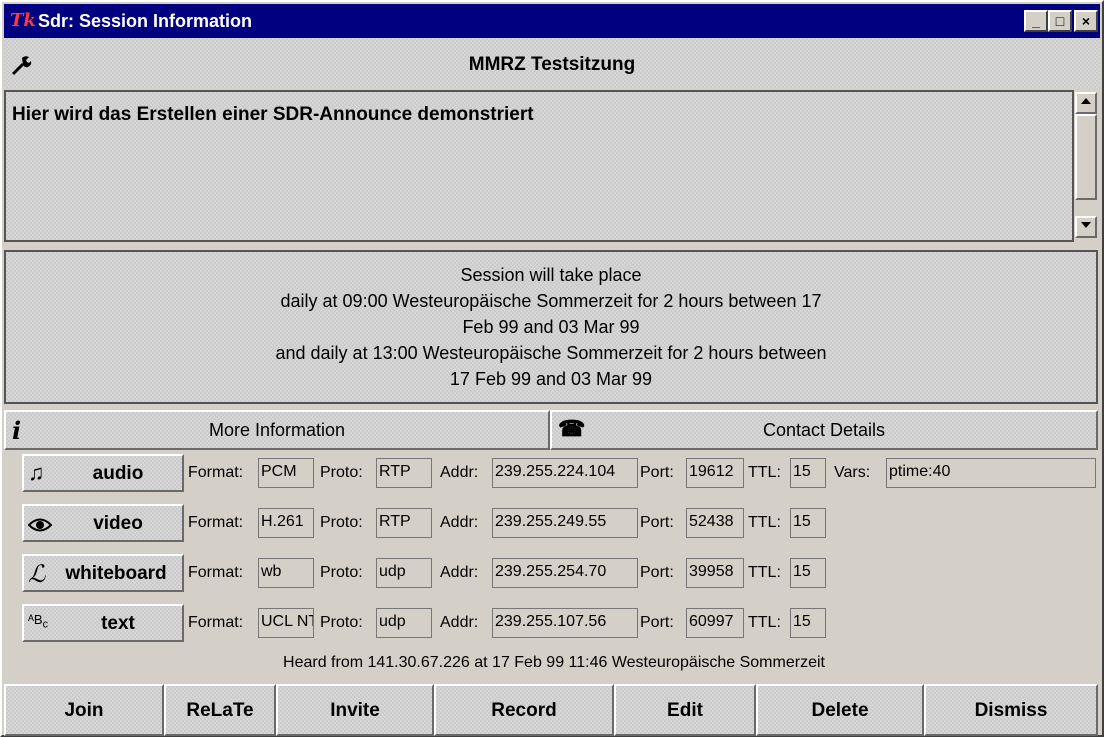  I want to click on info-bar: i More Information ☎ Contact Details, so click(551, 430).